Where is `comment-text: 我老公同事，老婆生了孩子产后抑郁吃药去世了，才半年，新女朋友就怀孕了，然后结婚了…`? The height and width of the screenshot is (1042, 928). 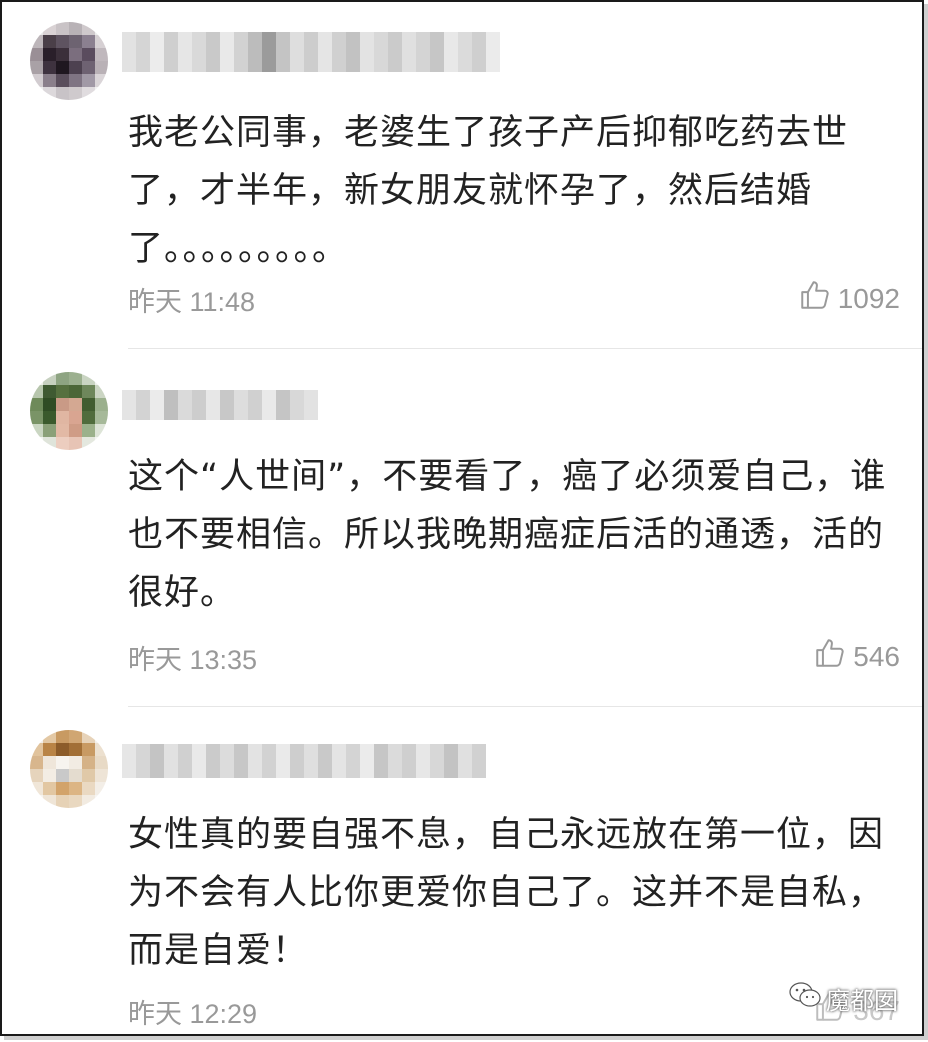 comment-text: 我老公同事，老婆生了孩子产后抑郁吃药去世了，才半年，新女朋友就怀孕了，然后结婚了… is located at coordinates (488, 191).